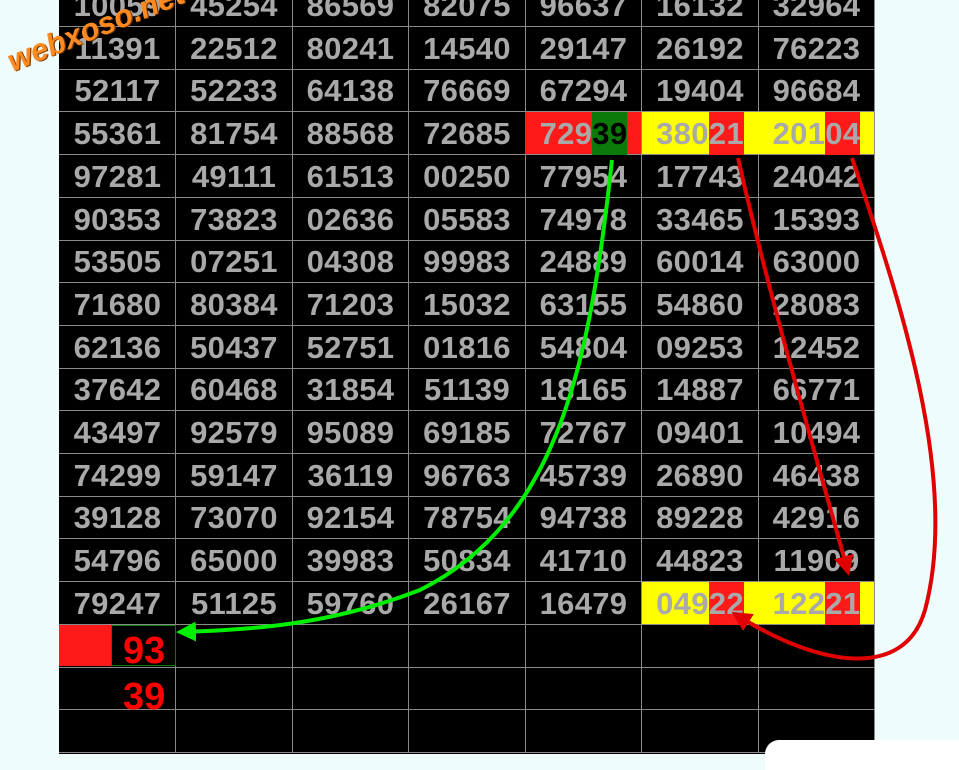 The height and width of the screenshot is (770, 959). Describe the element at coordinates (700, 347) in the screenshot. I see `grid-cell: 09253` at that location.